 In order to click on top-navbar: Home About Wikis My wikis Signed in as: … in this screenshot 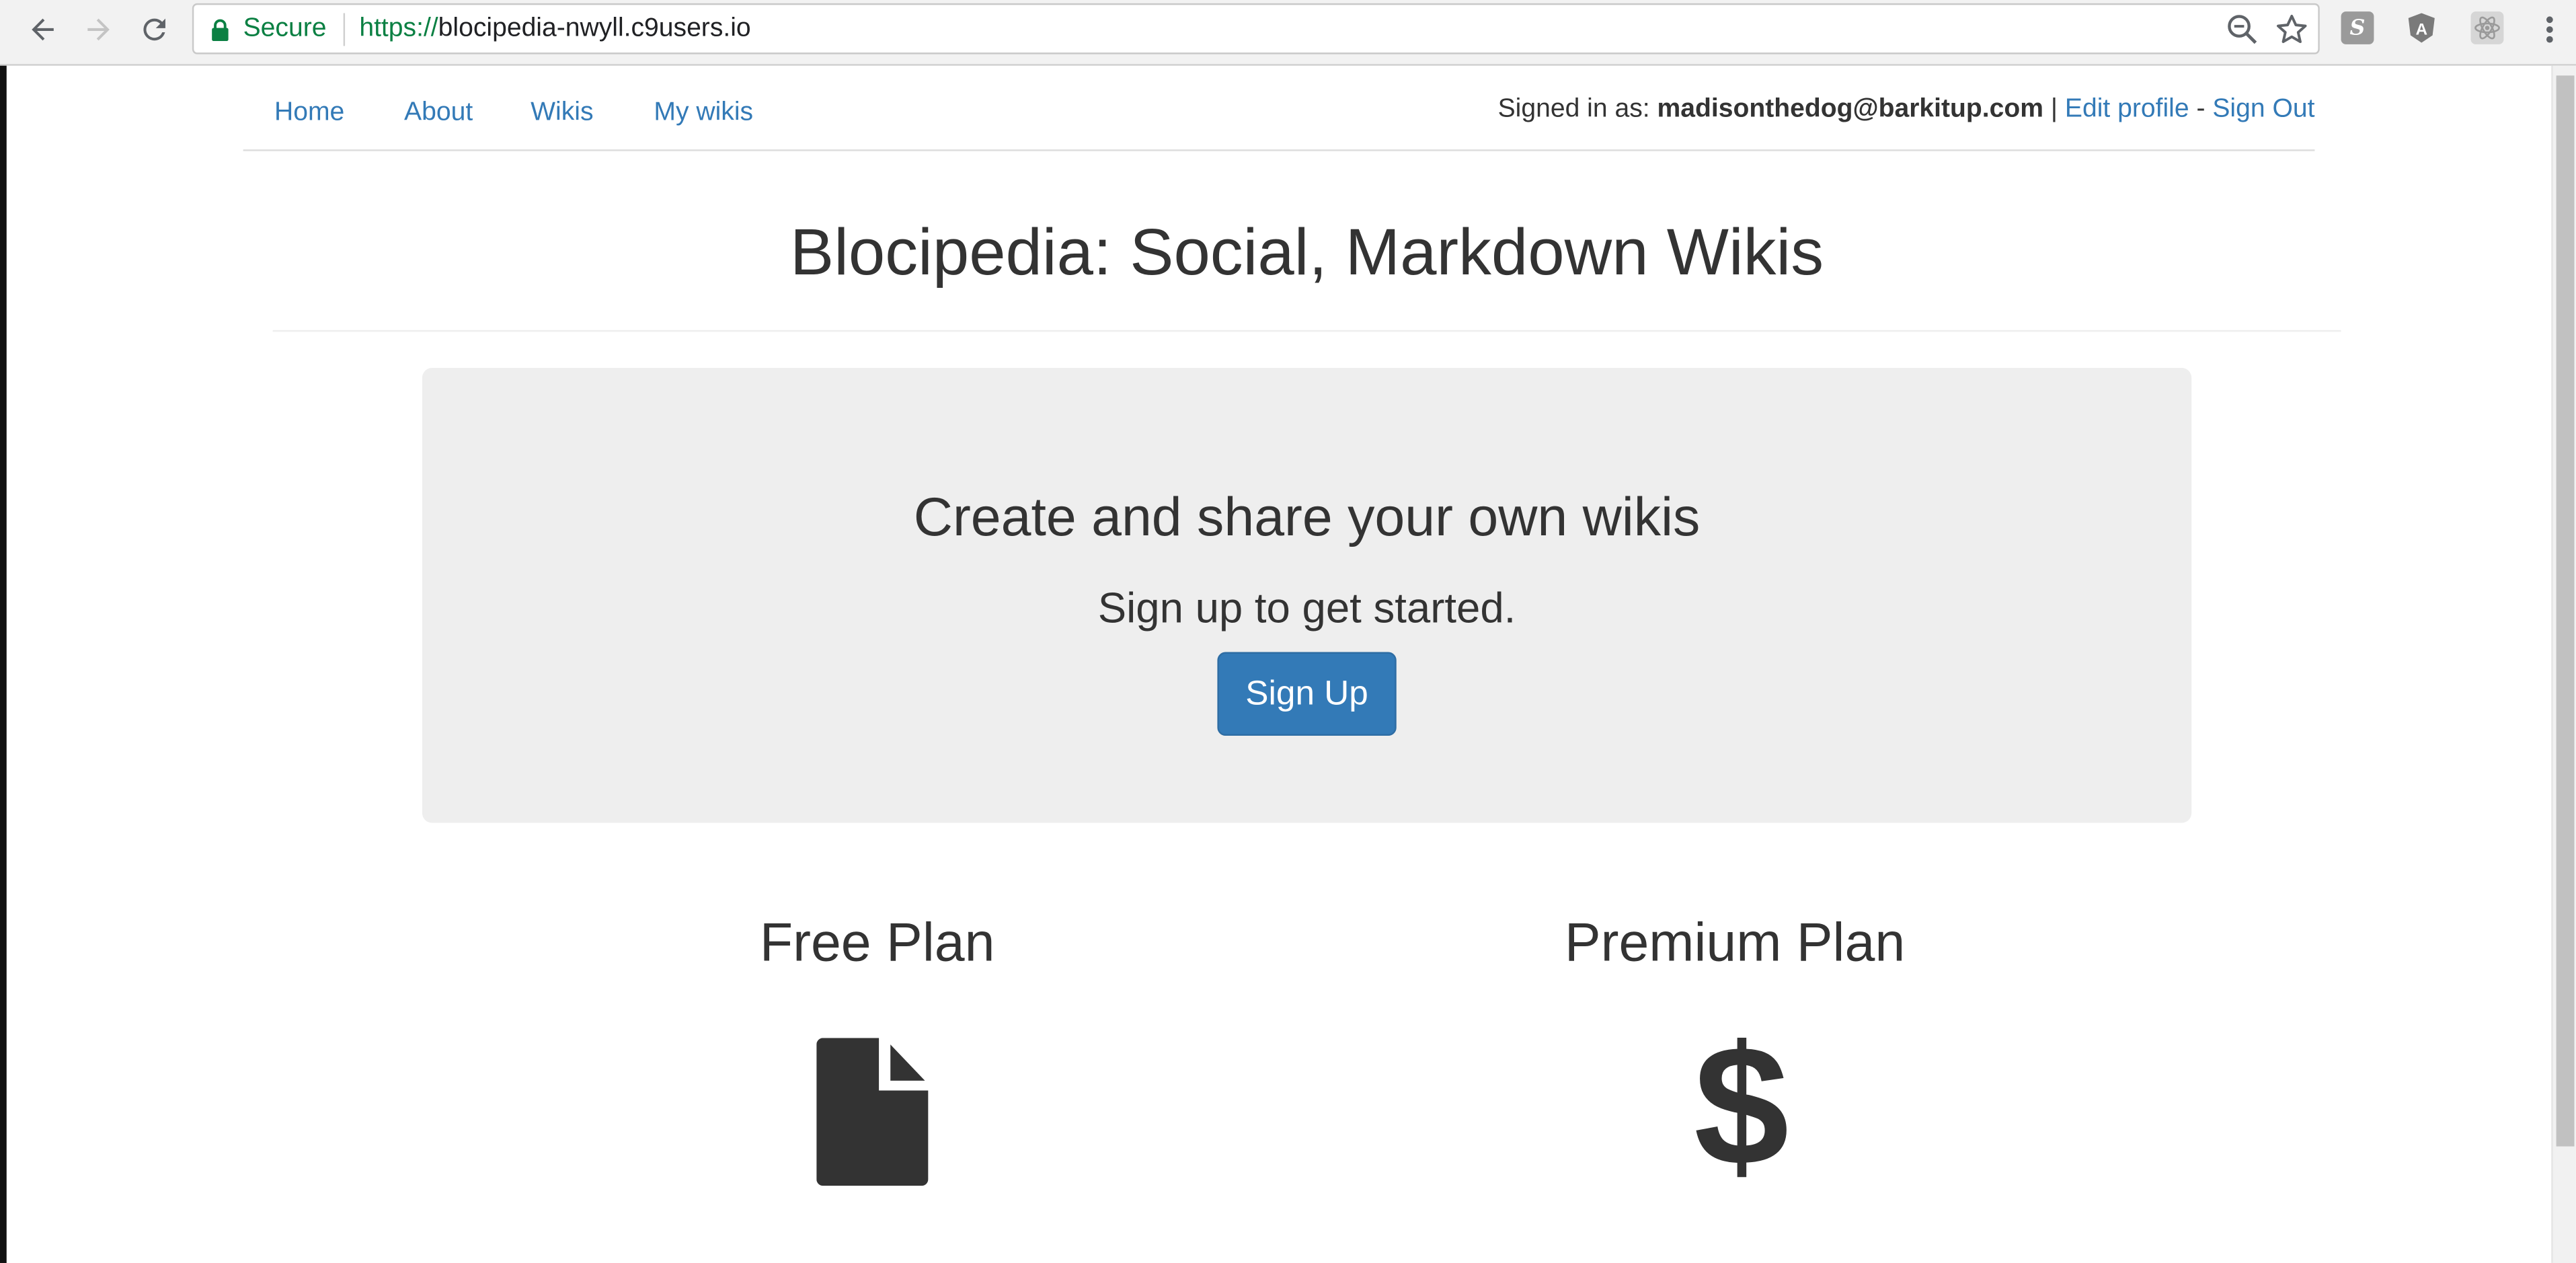, I will do `click(1279, 115)`.